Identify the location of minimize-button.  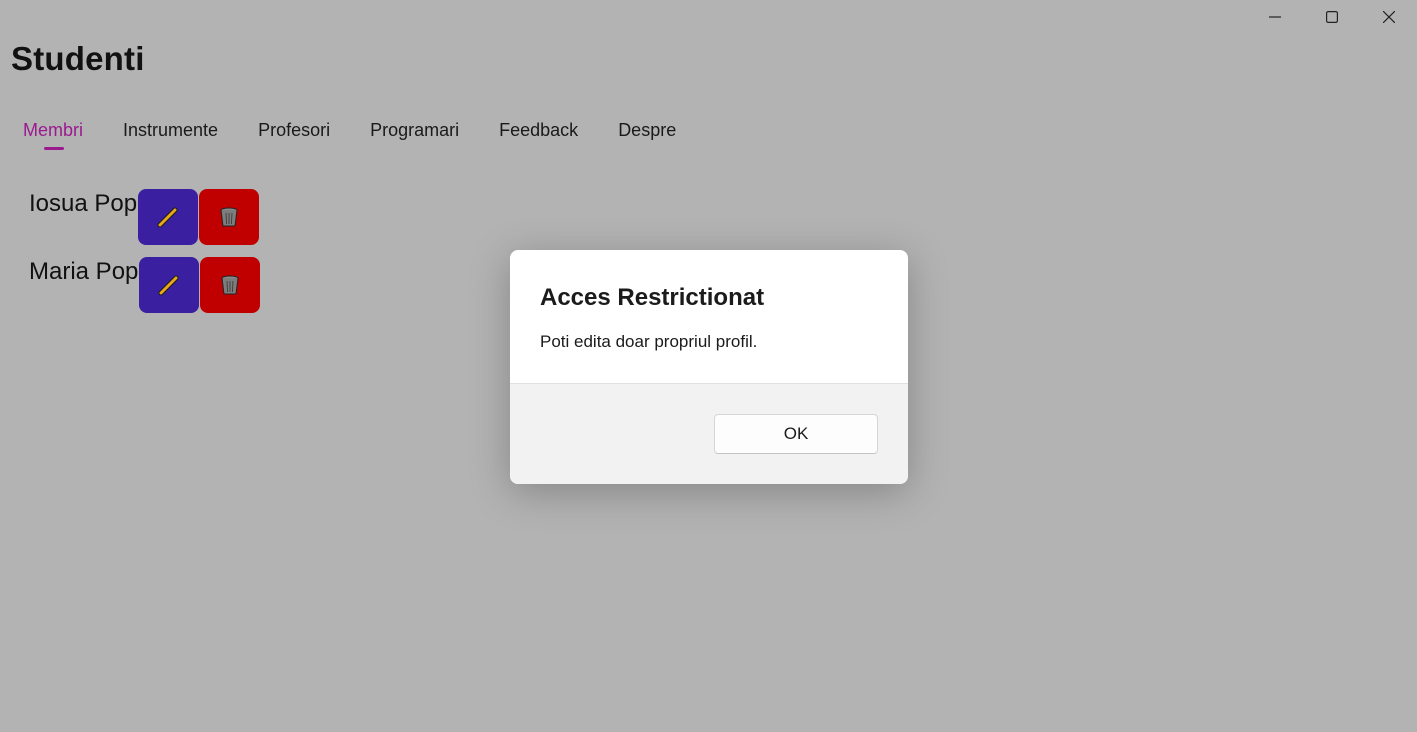
(1274, 17).